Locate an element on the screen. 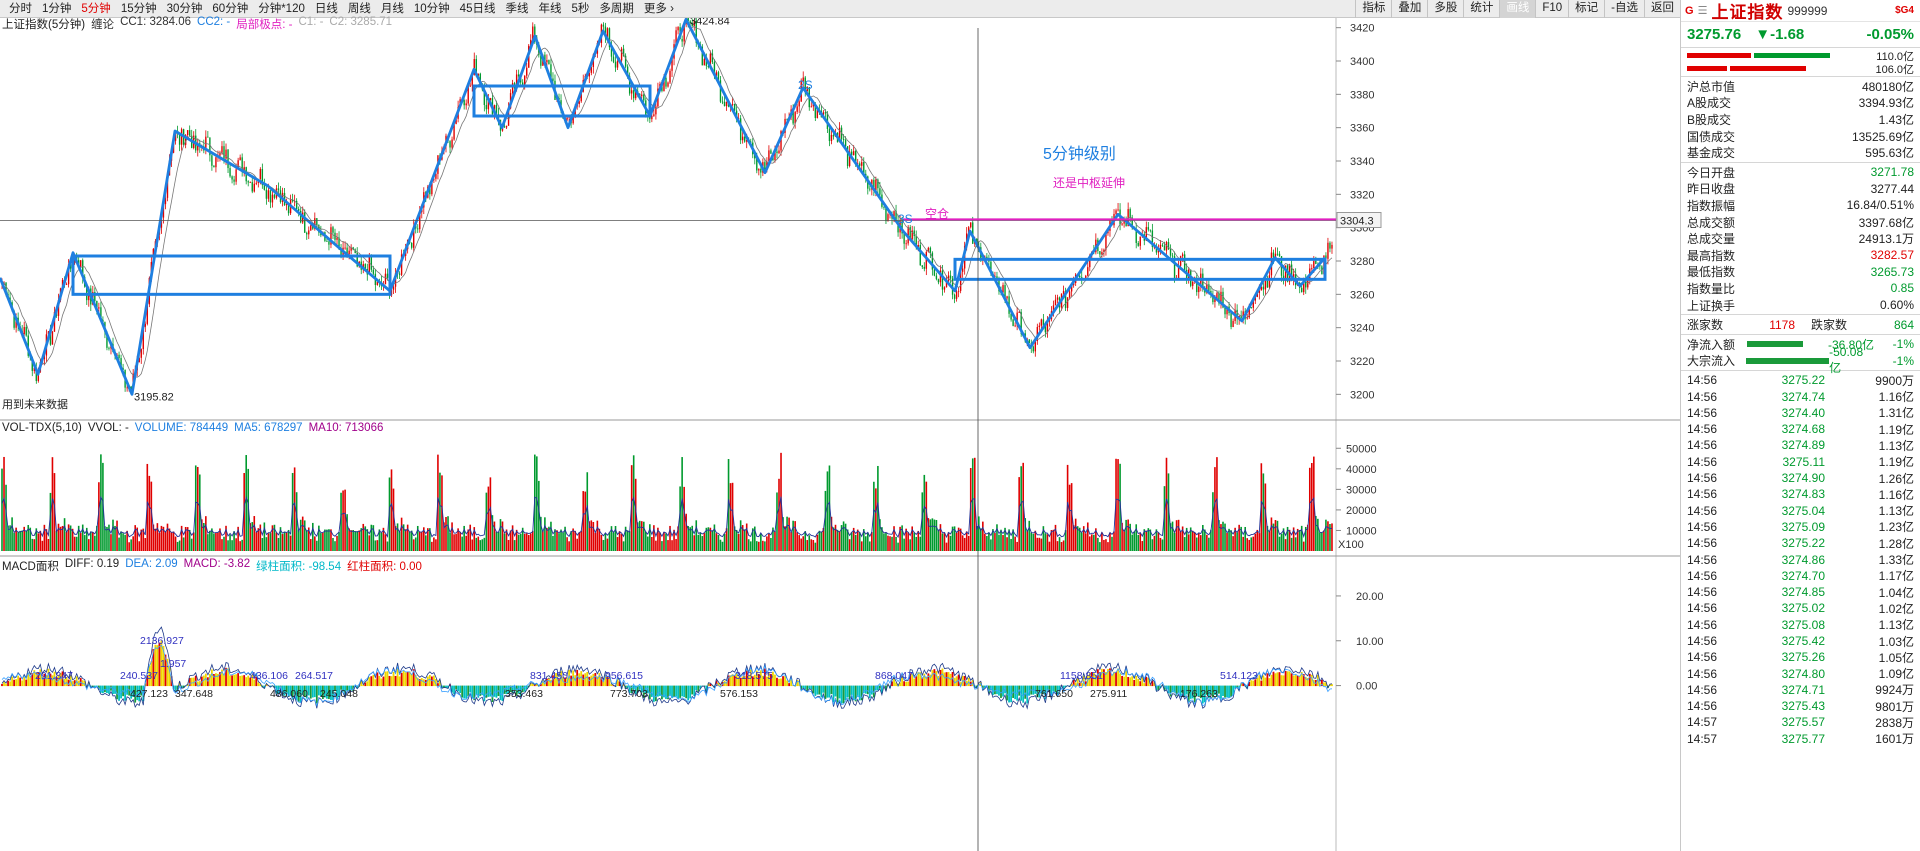 This screenshot has height=851, width=1920. tick-row: 14:56 3274.71 9924万 is located at coordinates (1800, 690).